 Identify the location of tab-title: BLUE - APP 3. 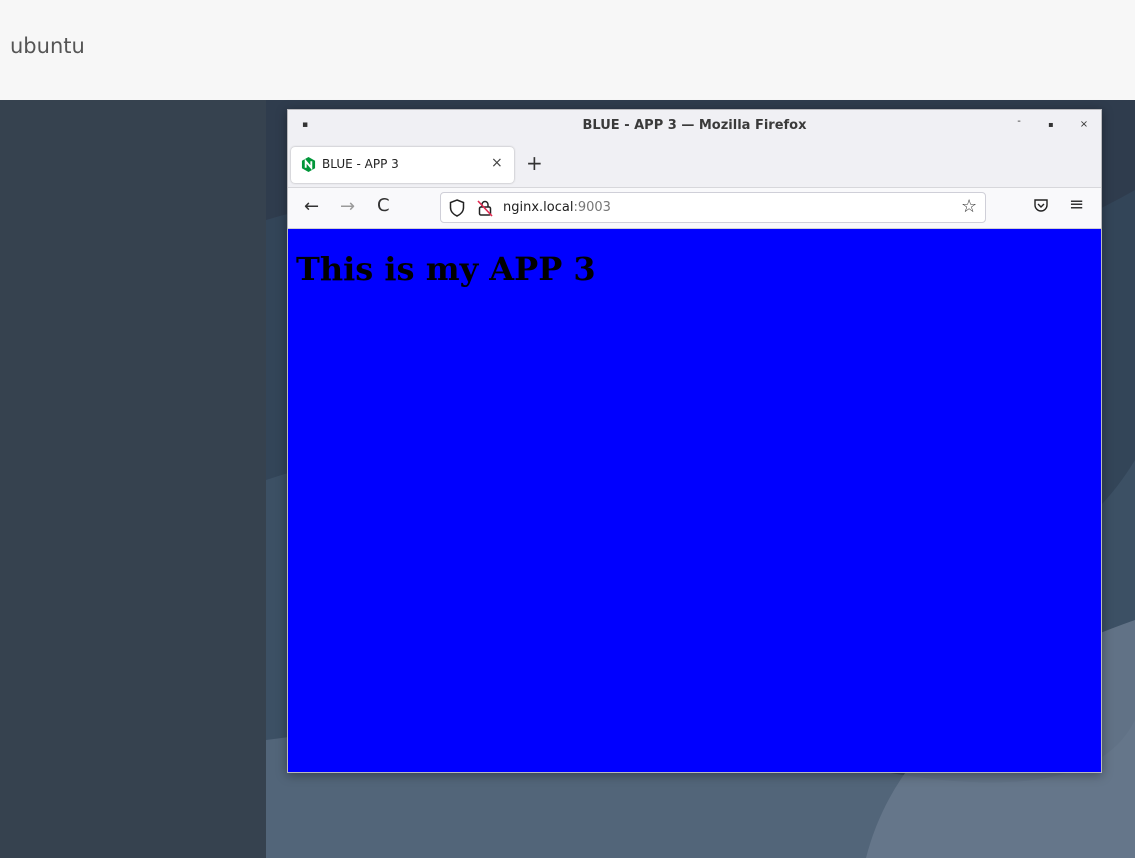
(360, 164).